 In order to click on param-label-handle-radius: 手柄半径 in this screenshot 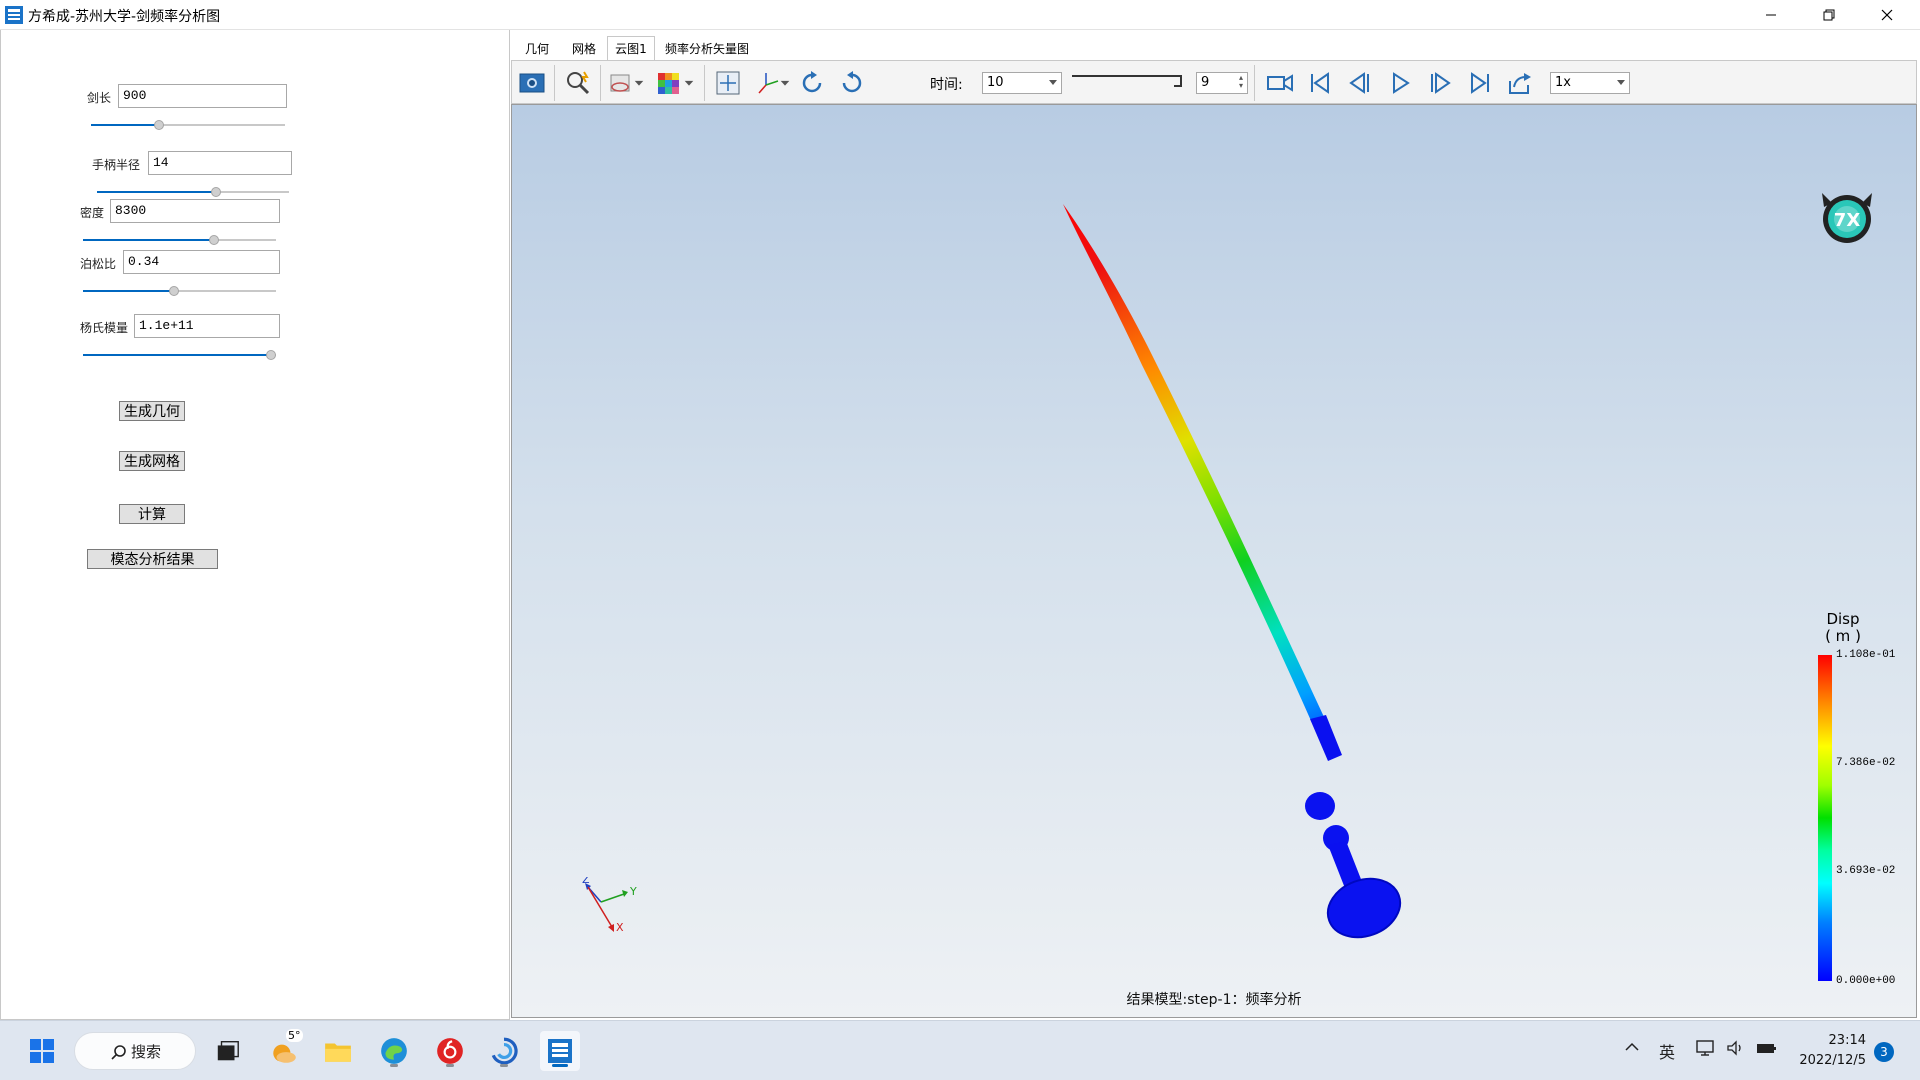, I will do `click(116, 165)`.